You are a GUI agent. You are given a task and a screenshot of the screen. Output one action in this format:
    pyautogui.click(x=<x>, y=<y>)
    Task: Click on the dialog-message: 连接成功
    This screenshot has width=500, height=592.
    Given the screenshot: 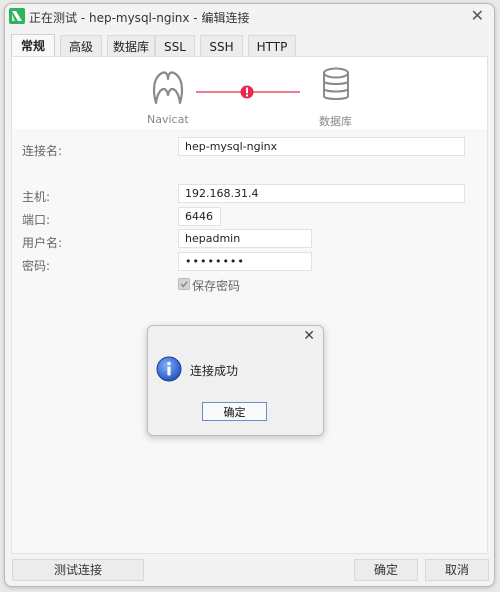 What is the action you would take?
    pyautogui.click(x=214, y=371)
    